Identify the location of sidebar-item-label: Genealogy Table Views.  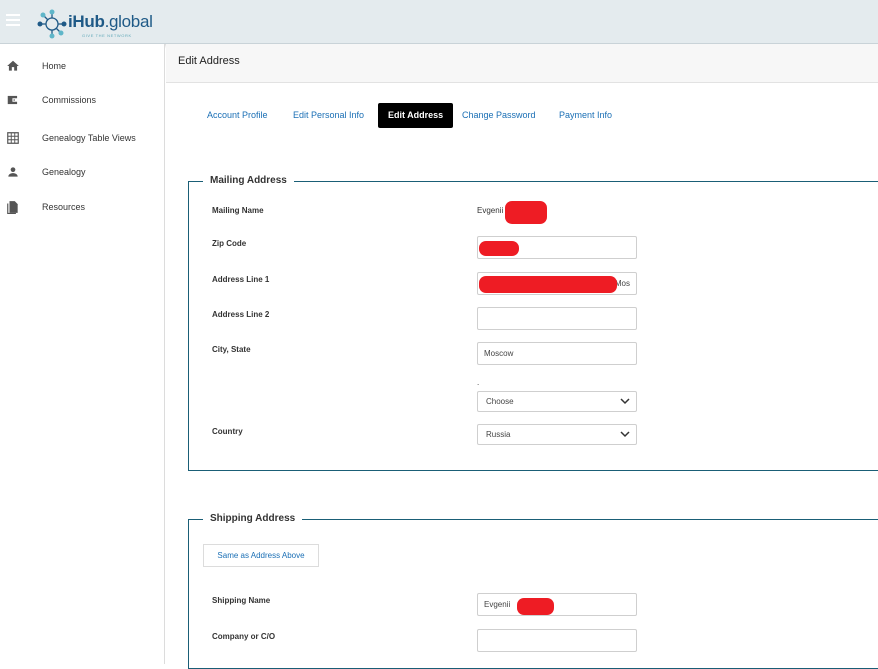
(89, 138).